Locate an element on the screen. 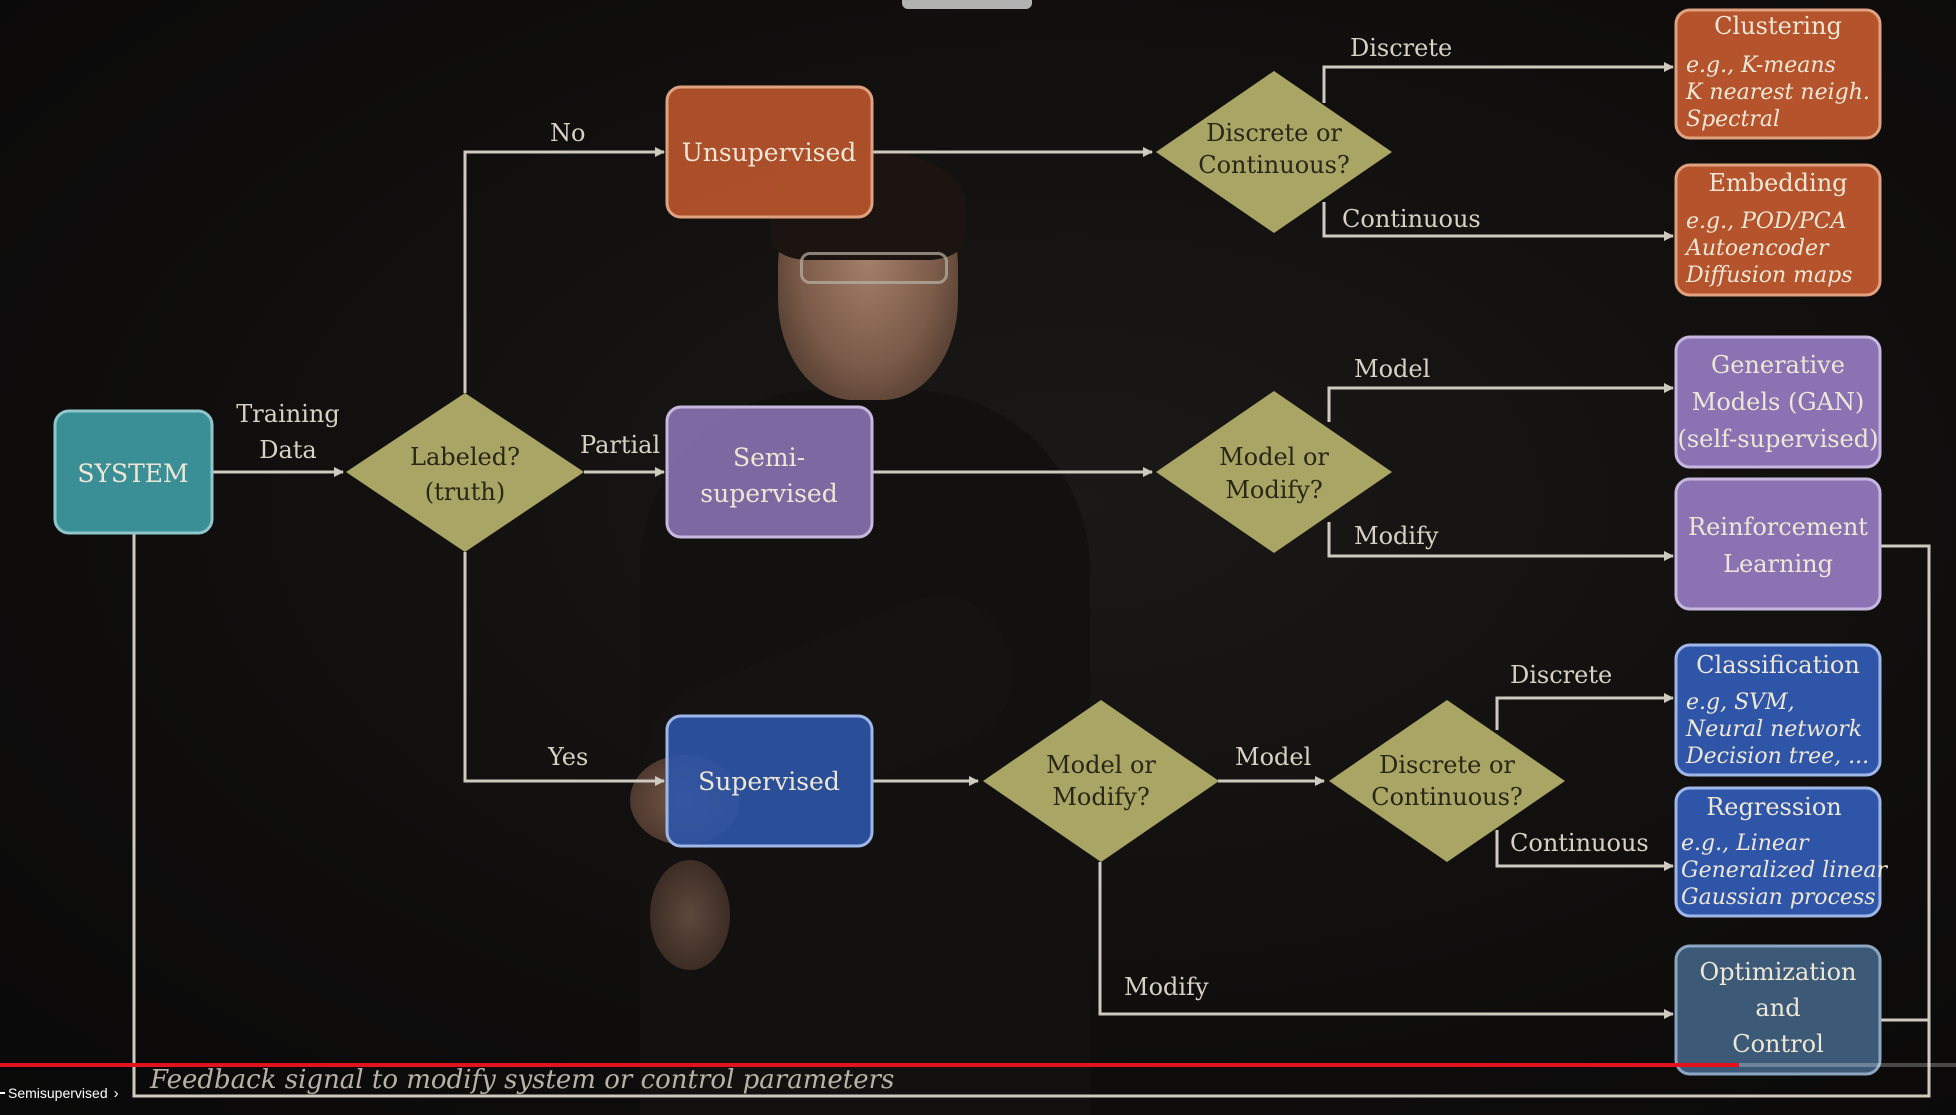 The width and height of the screenshot is (1956, 1115). training-data-label-1: Training is located at coordinates (287, 414).